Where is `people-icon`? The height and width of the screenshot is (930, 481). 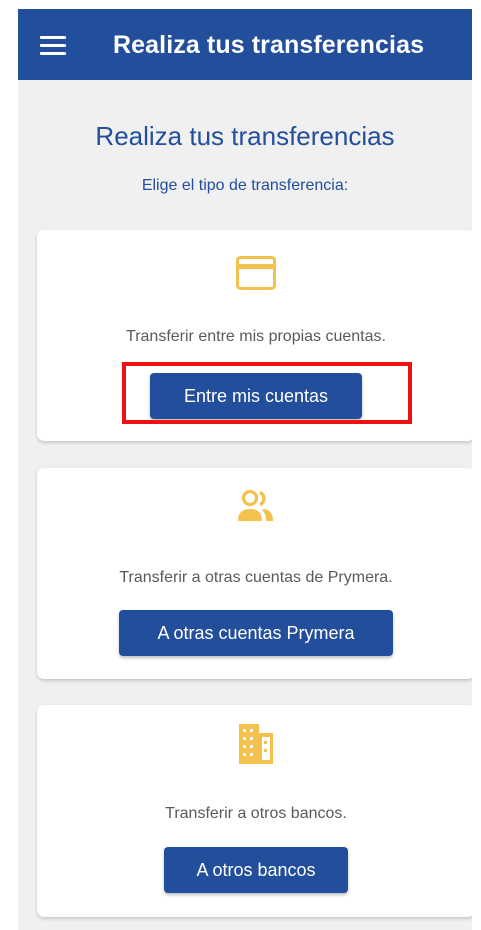 people-icon is located at coordinates (256, 506).